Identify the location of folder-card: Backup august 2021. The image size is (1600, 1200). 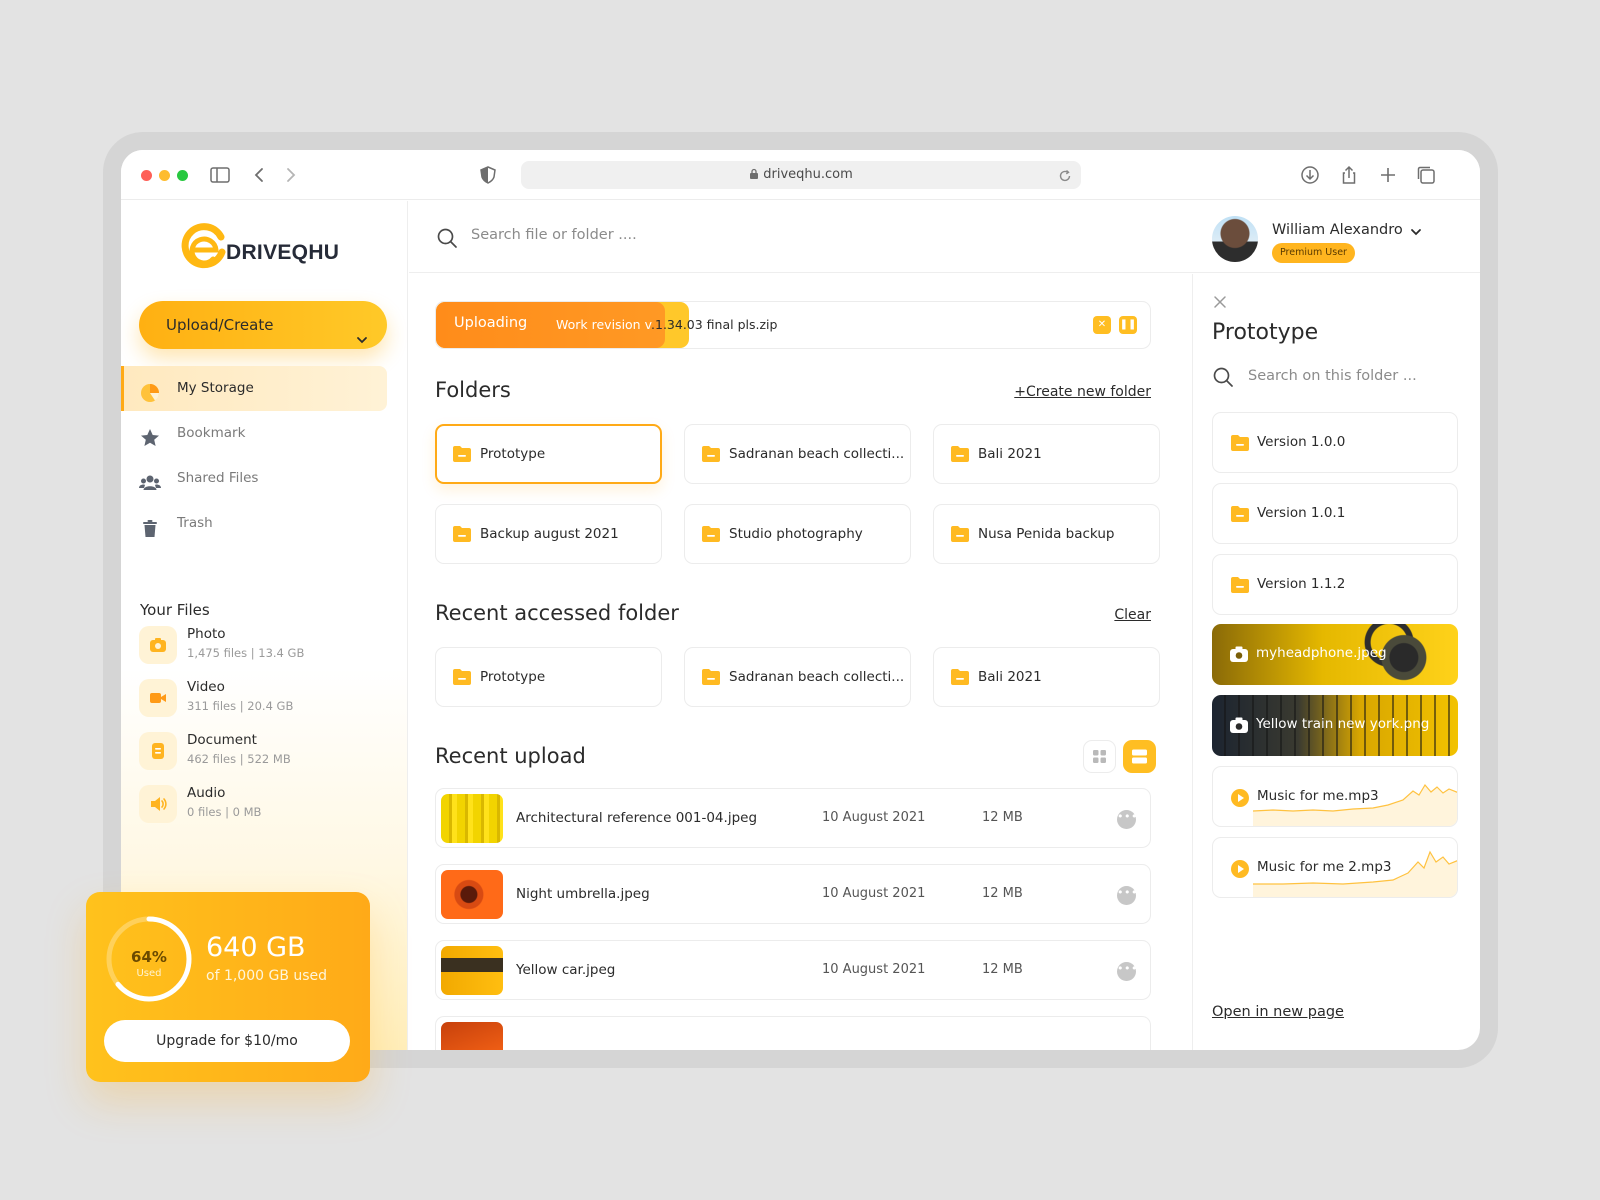
(548, 534).